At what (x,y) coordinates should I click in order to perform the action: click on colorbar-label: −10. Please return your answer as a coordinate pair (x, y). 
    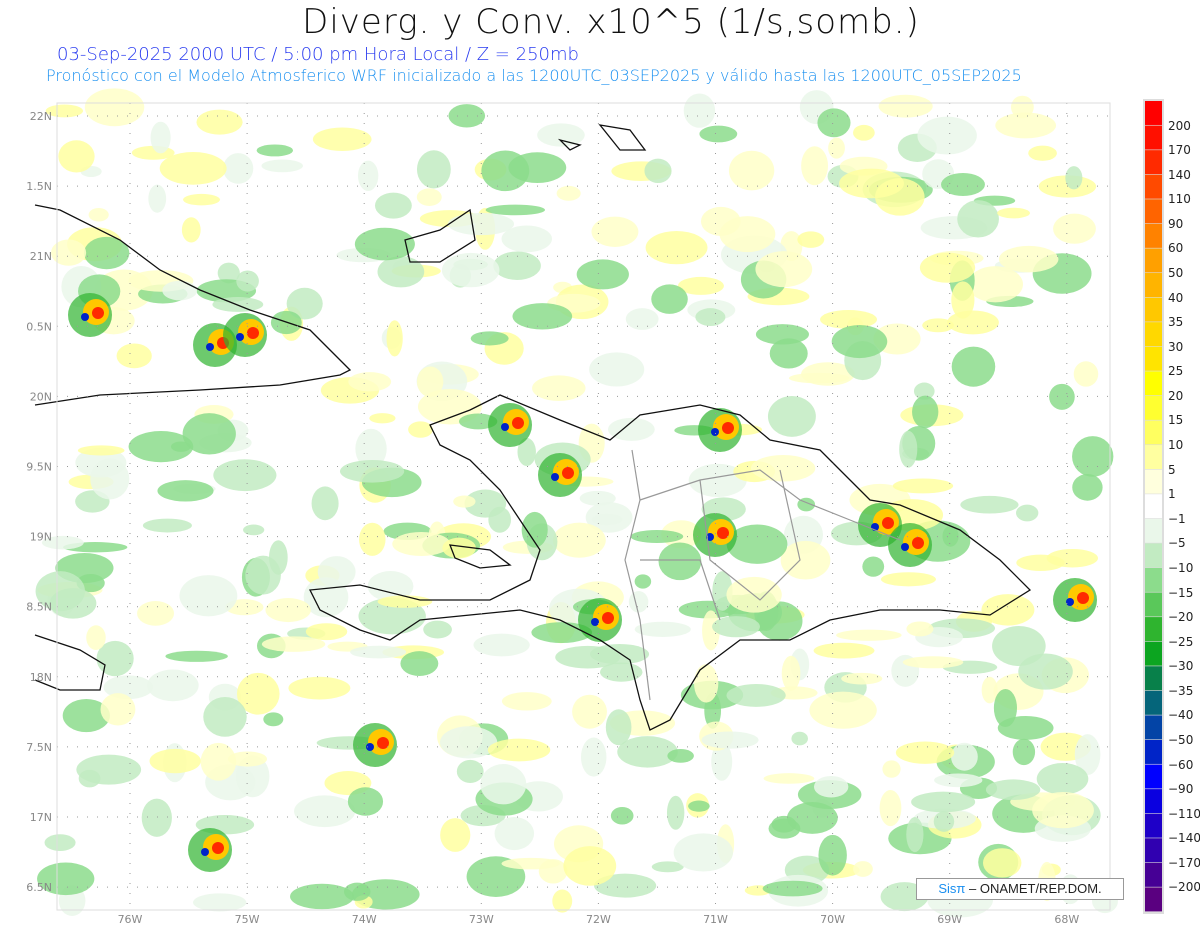
    Looking at the image, I should click on (1181, 567).